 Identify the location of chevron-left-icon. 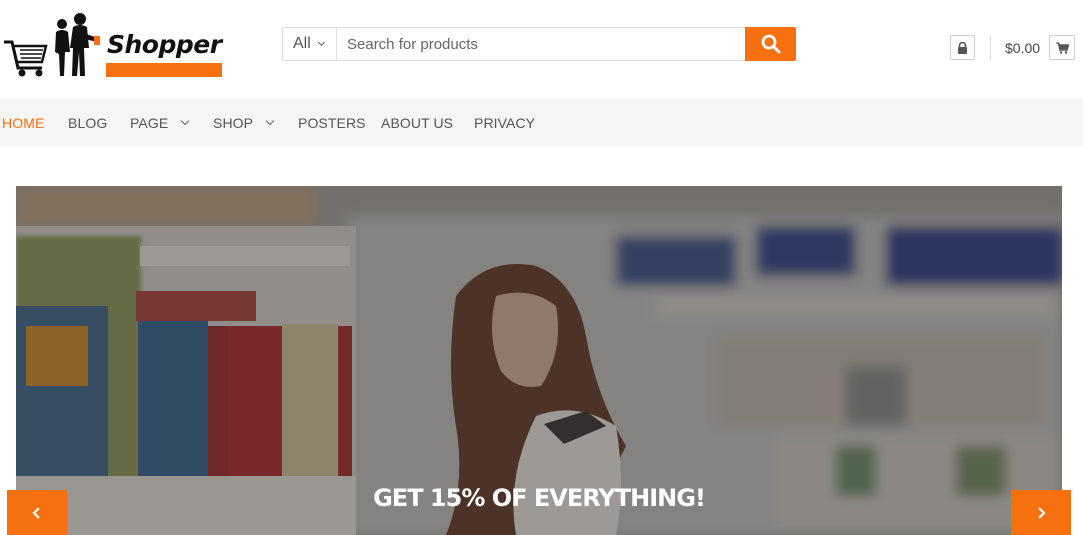
(36, 512).